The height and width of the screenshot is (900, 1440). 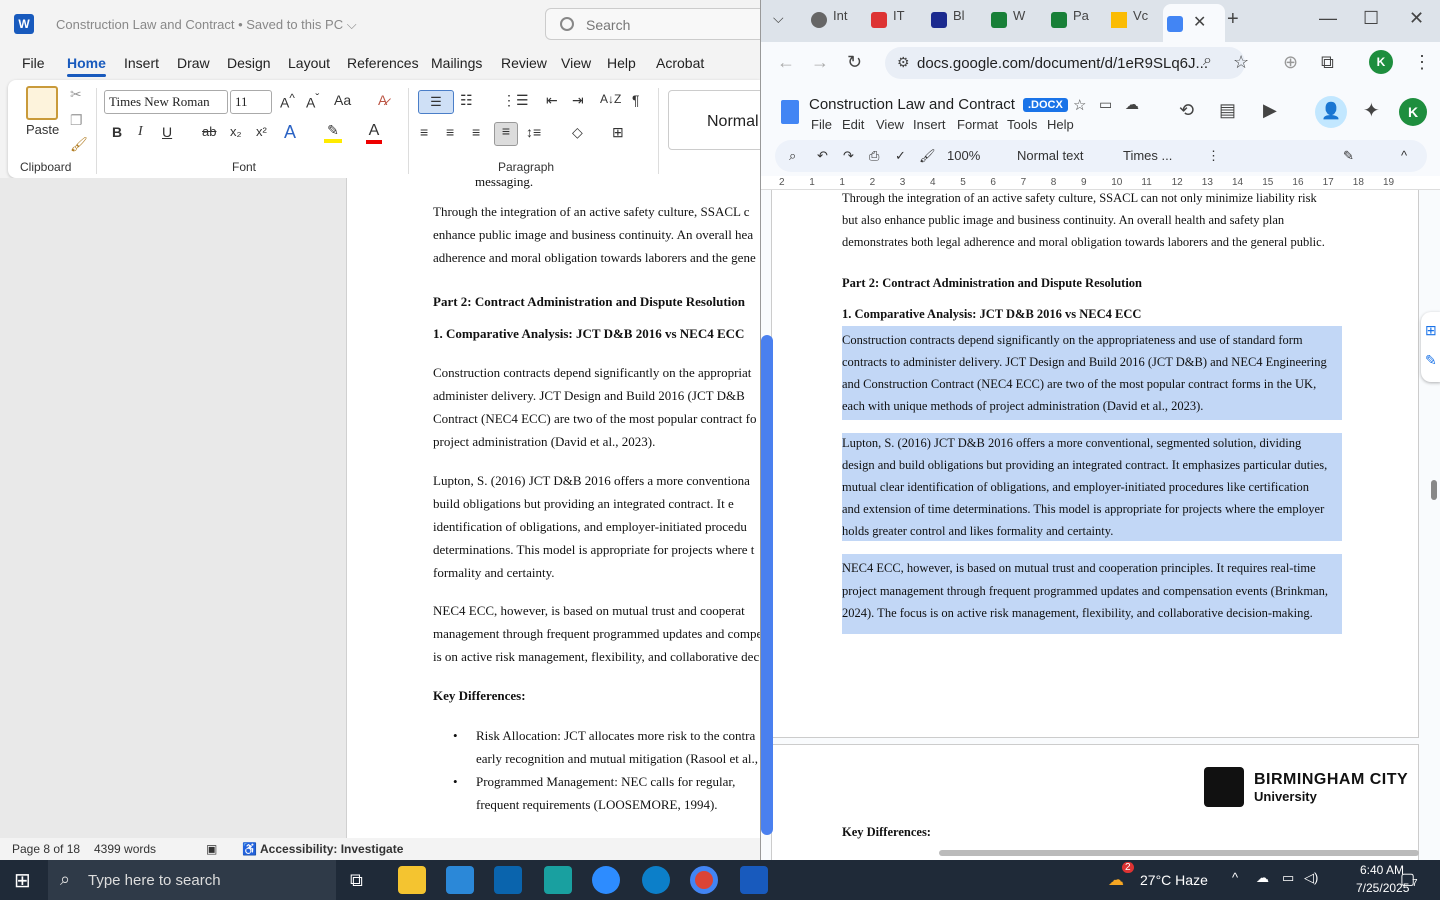 I want to click on grow-font-icon: A^, so click(x=287, y=101).